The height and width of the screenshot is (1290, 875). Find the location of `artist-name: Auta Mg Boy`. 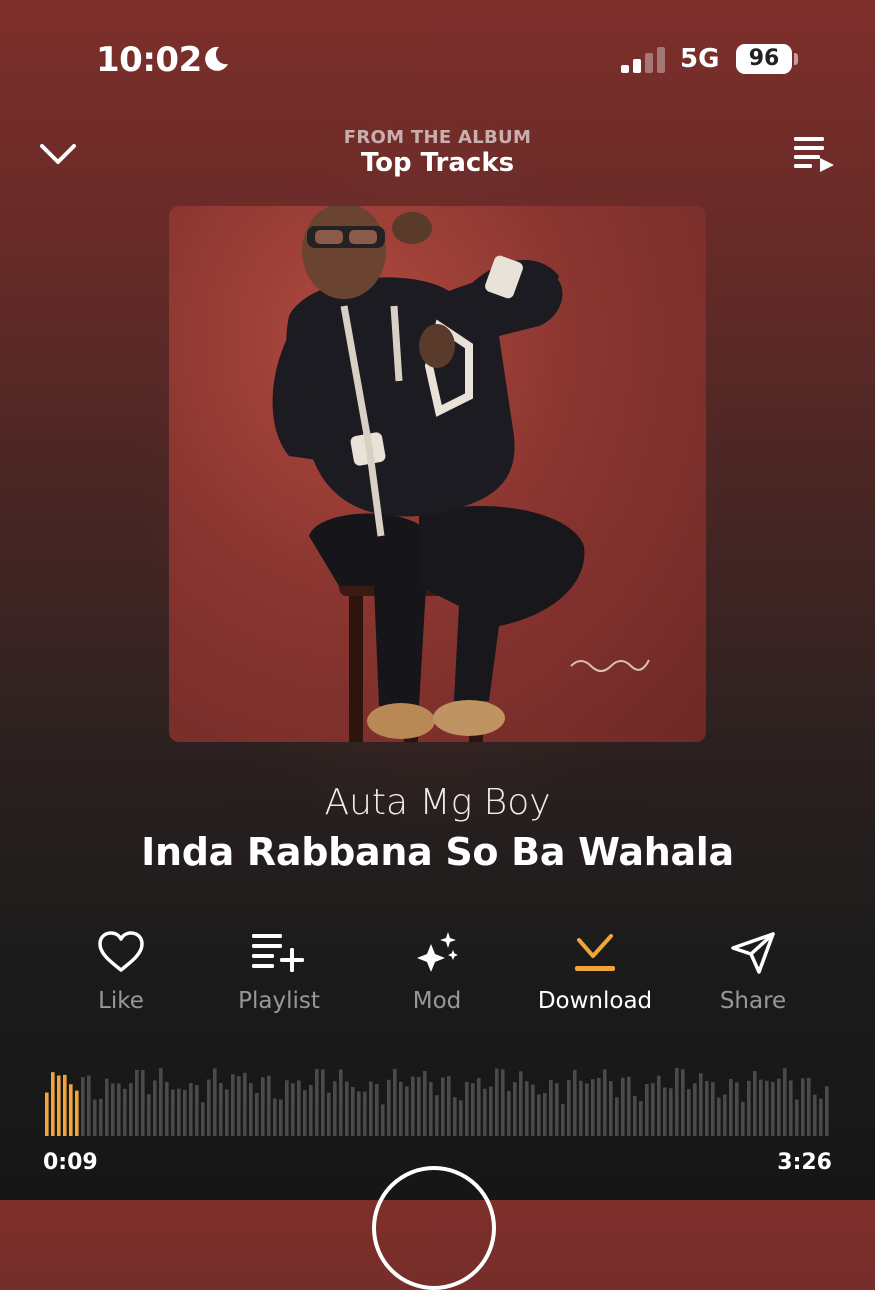

artist-name: Auta Mg Boy is located at coordinates (437, 802).